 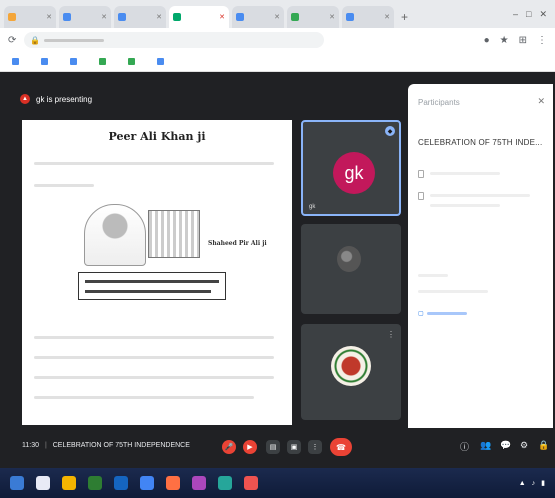 What do you see at coordinates (277, 483) in the screenshot?
I see `os-taskbar: ▲ ♪ ▮` at bounding box center [277, 483].